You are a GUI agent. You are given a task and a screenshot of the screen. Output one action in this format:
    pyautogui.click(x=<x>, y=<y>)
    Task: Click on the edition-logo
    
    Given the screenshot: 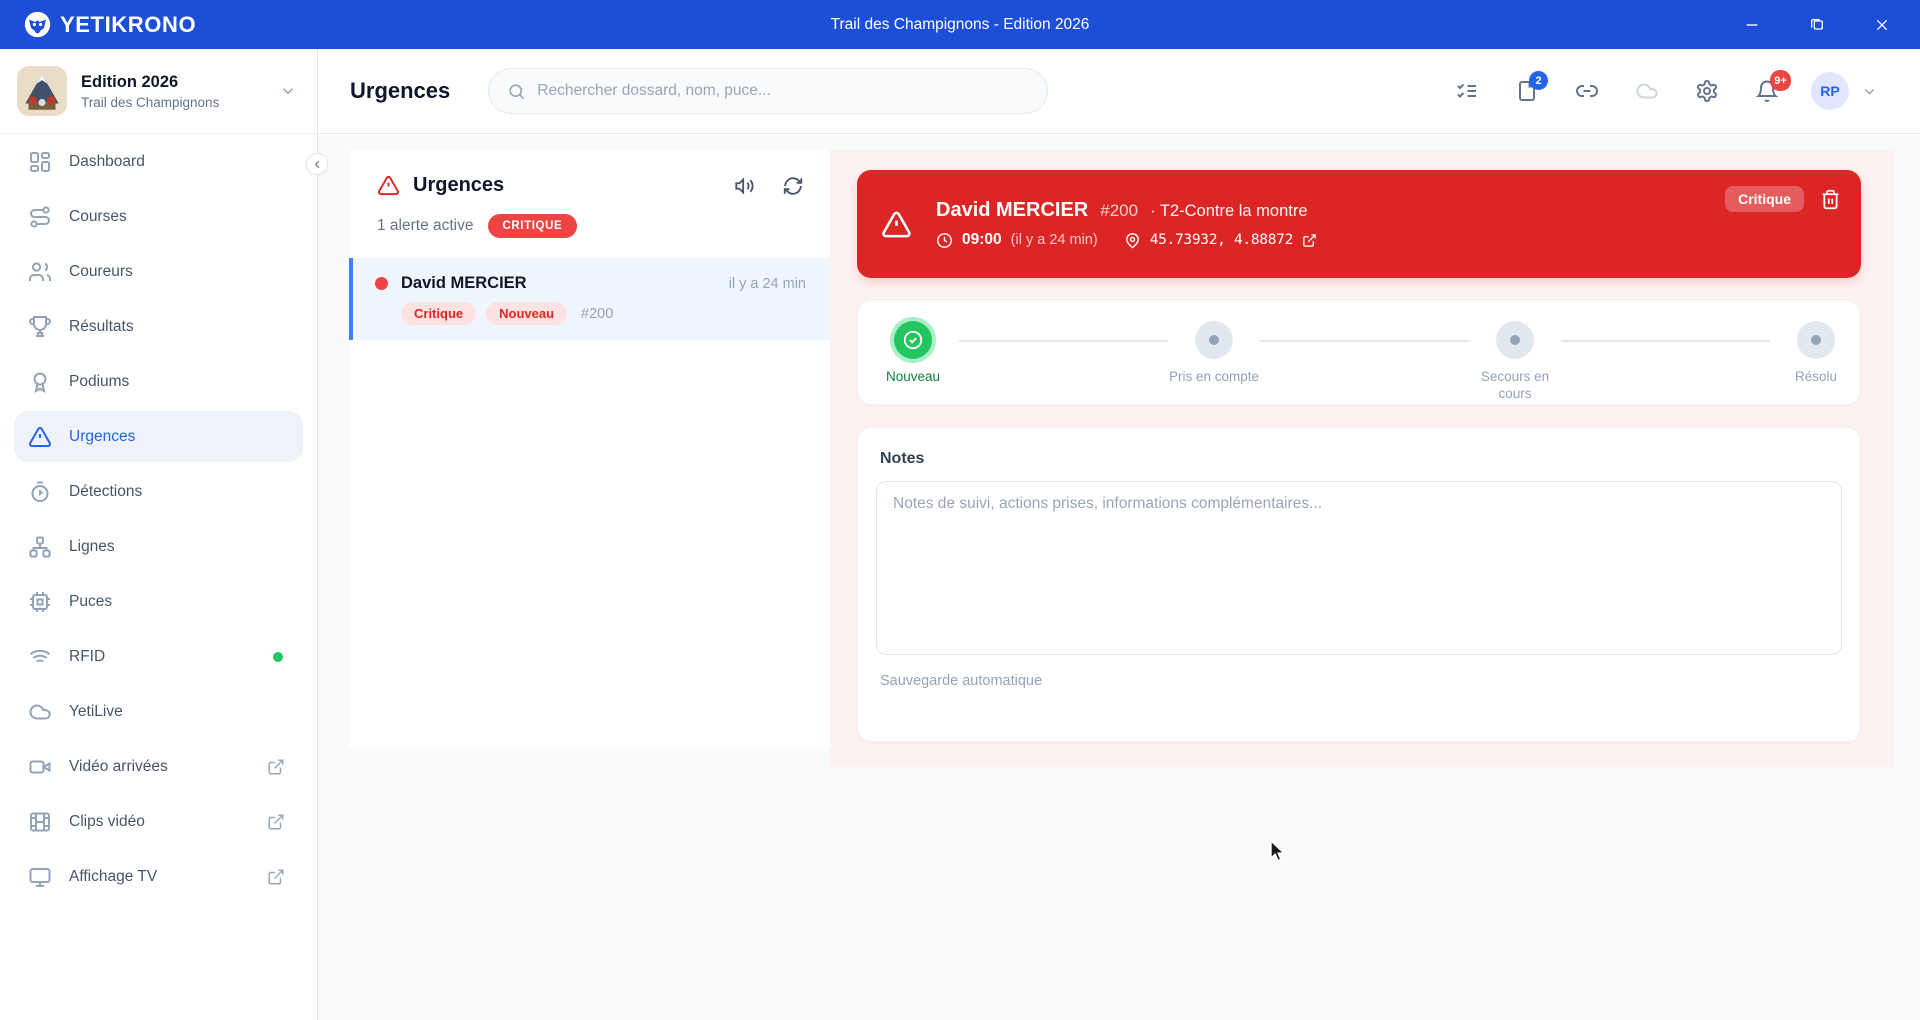 What is the action you would take?
    pyautogui.click(x=42, y=91)
    